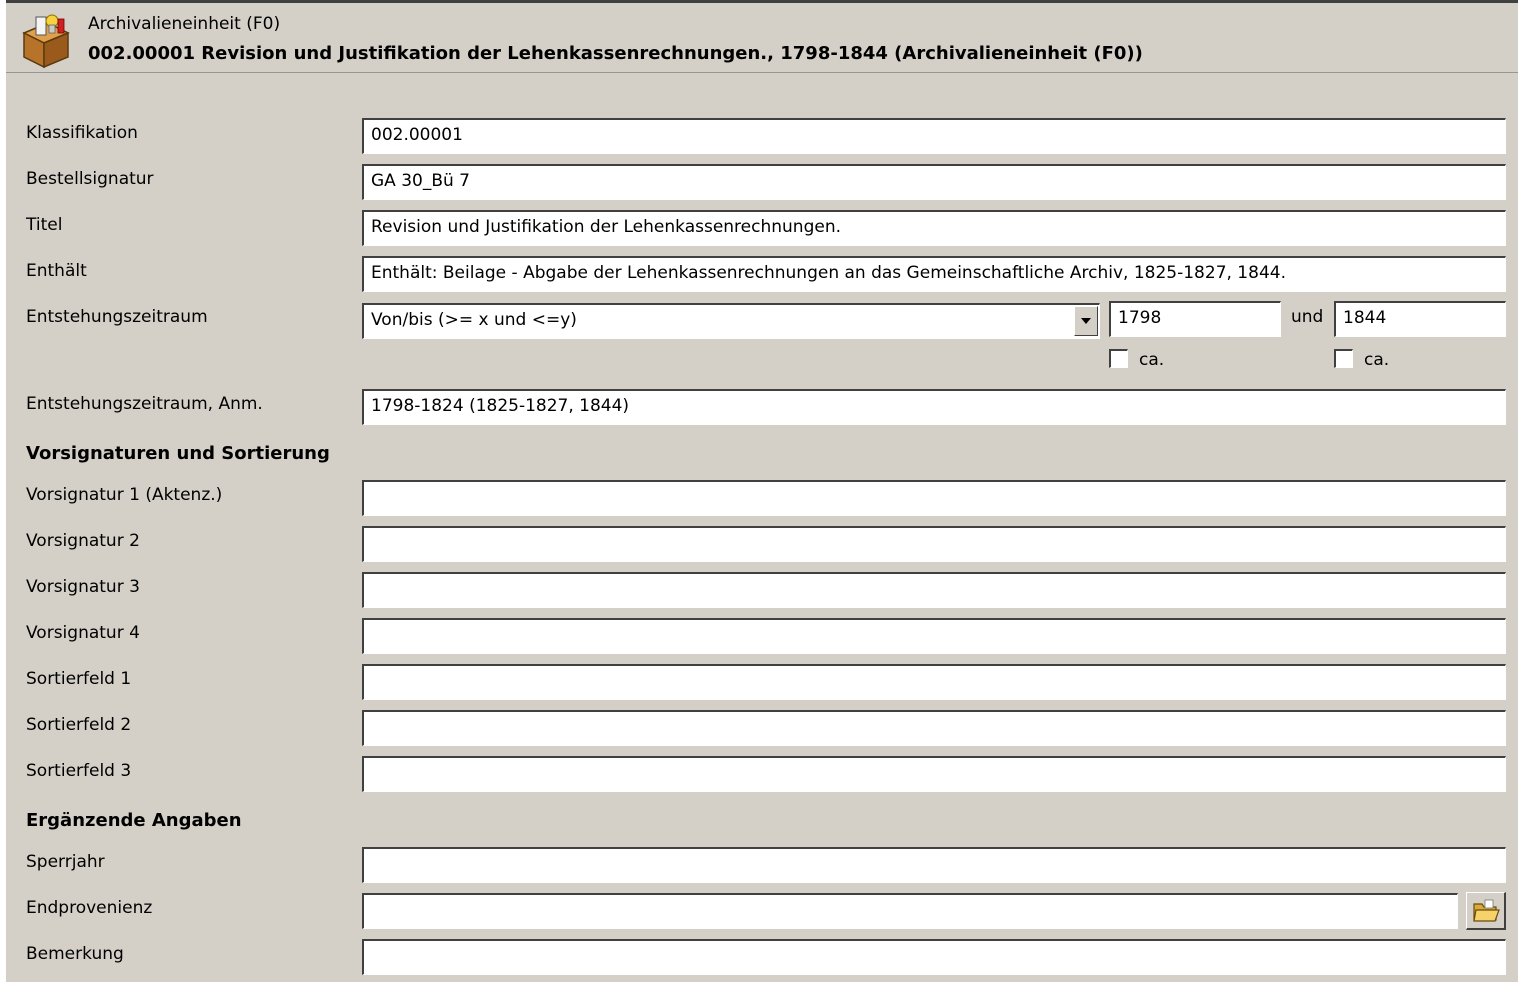 The width and height of the screenshot is (1518, 982). Describe the element at coordinates (134, 820) in the screenshot. I see `section-ergaenzend-title: Ergänzende Angaben` at that location.